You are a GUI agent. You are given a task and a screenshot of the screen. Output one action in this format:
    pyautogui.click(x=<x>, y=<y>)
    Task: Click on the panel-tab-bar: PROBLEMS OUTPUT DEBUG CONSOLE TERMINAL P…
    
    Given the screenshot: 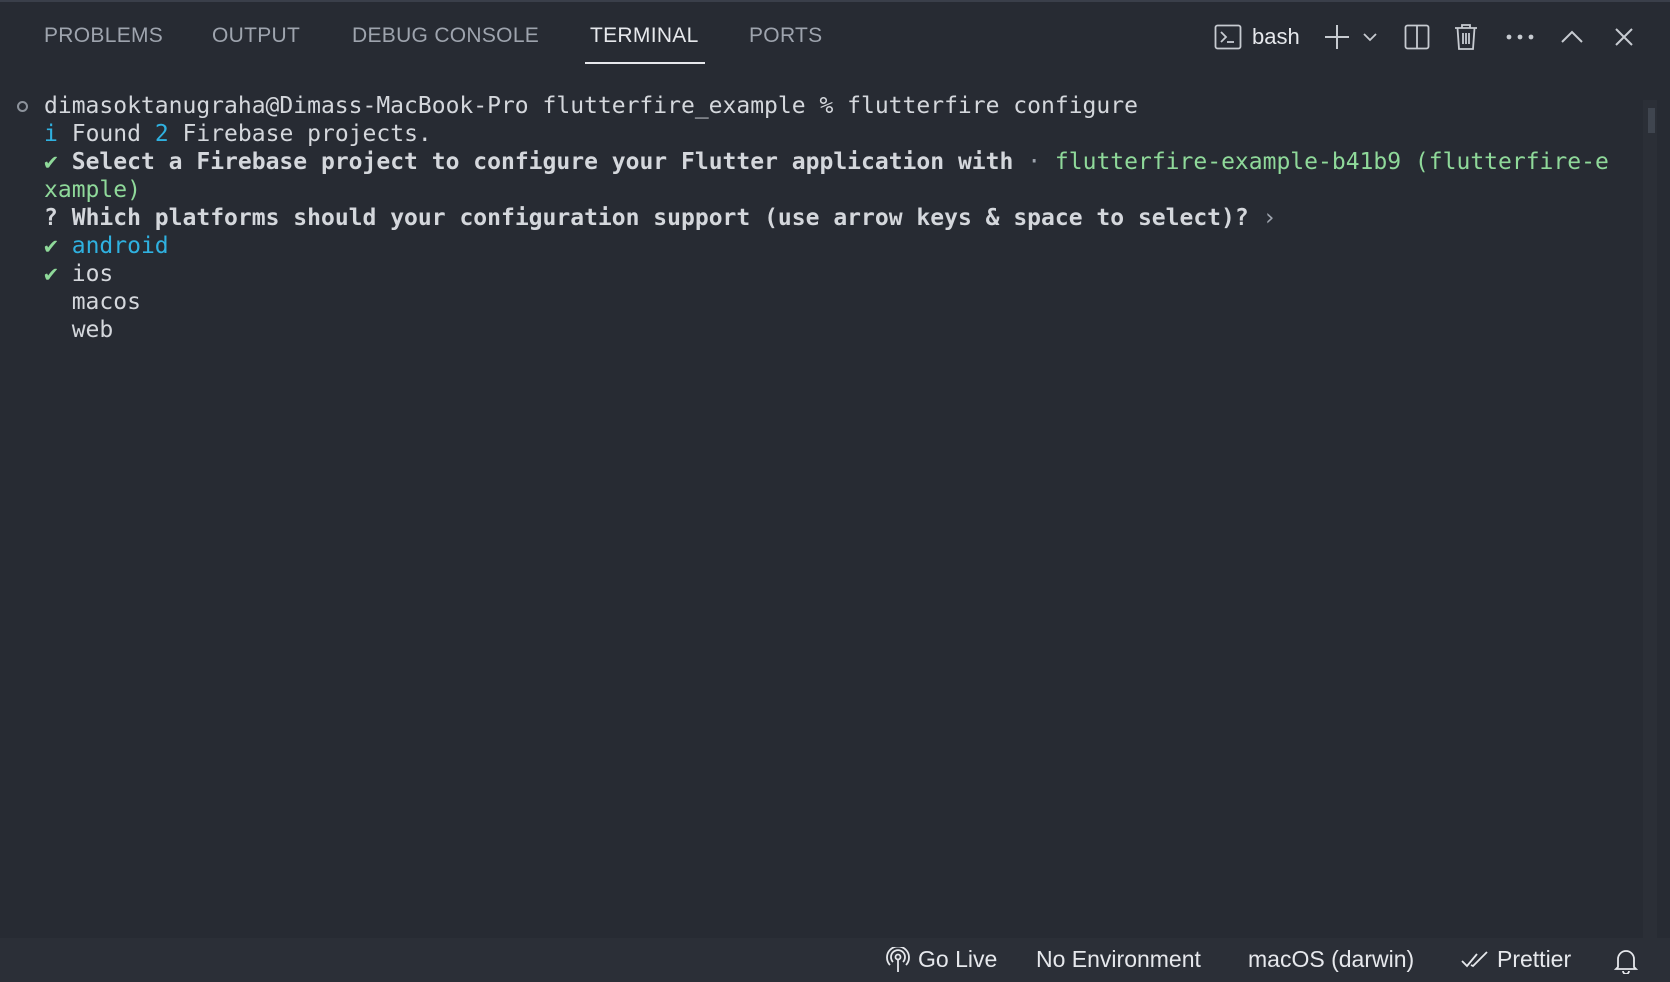 What is the action you would take?
    pyautogui.click(x=835, y=35)
    